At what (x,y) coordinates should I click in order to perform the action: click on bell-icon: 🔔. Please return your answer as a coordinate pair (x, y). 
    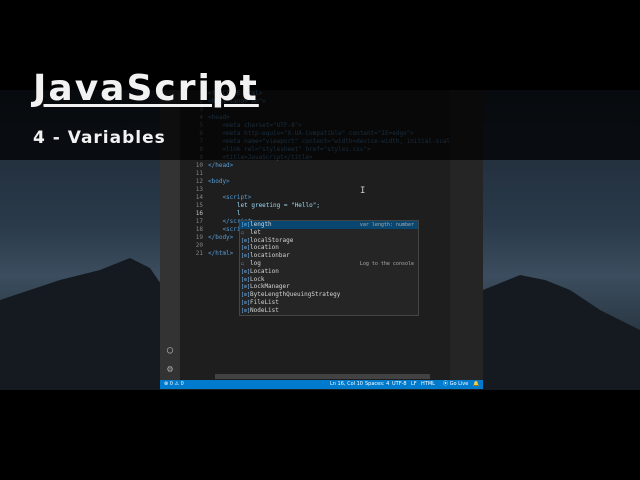
    Looking at the image, I should click on (476, 384).